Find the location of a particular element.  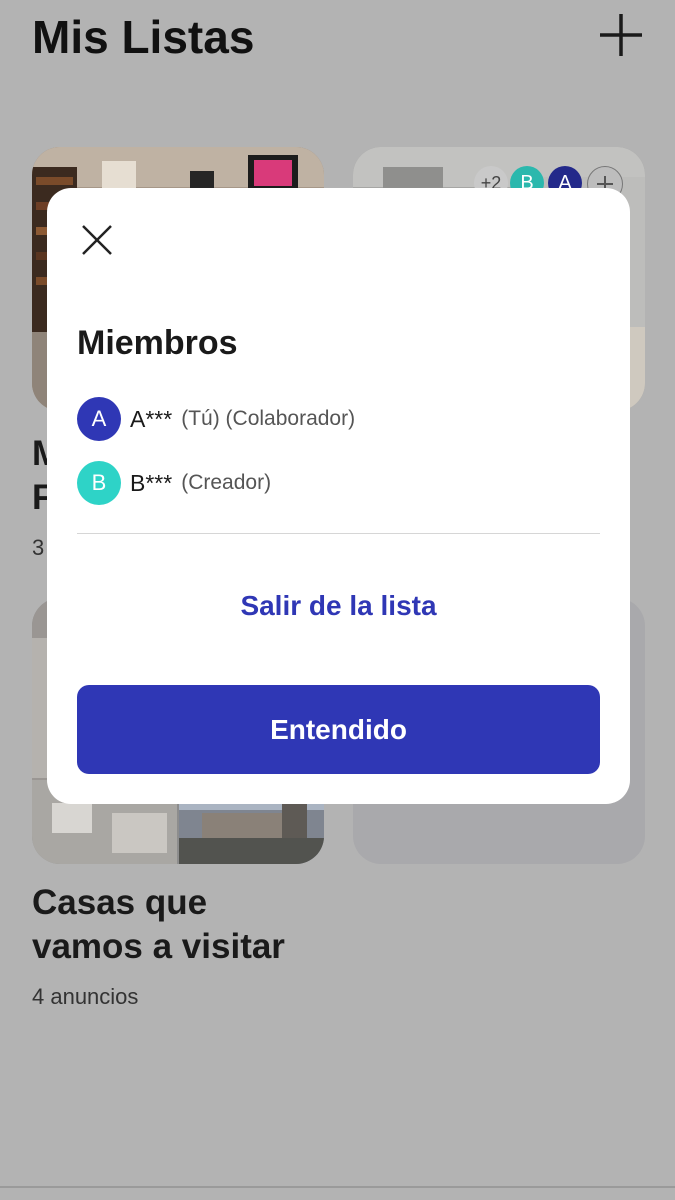

modal-title: Miembros is located at coordinates (157, 343).